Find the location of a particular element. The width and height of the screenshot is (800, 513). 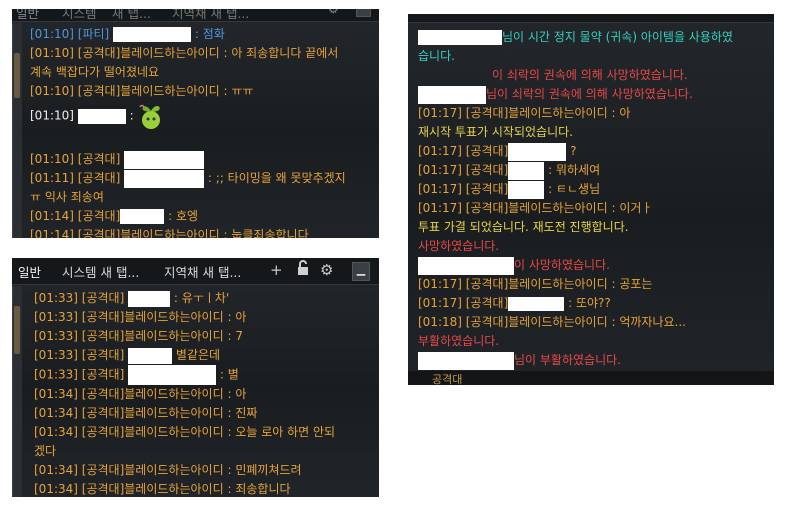

timestamp: [01:18] is located at coordinates (440, 322).